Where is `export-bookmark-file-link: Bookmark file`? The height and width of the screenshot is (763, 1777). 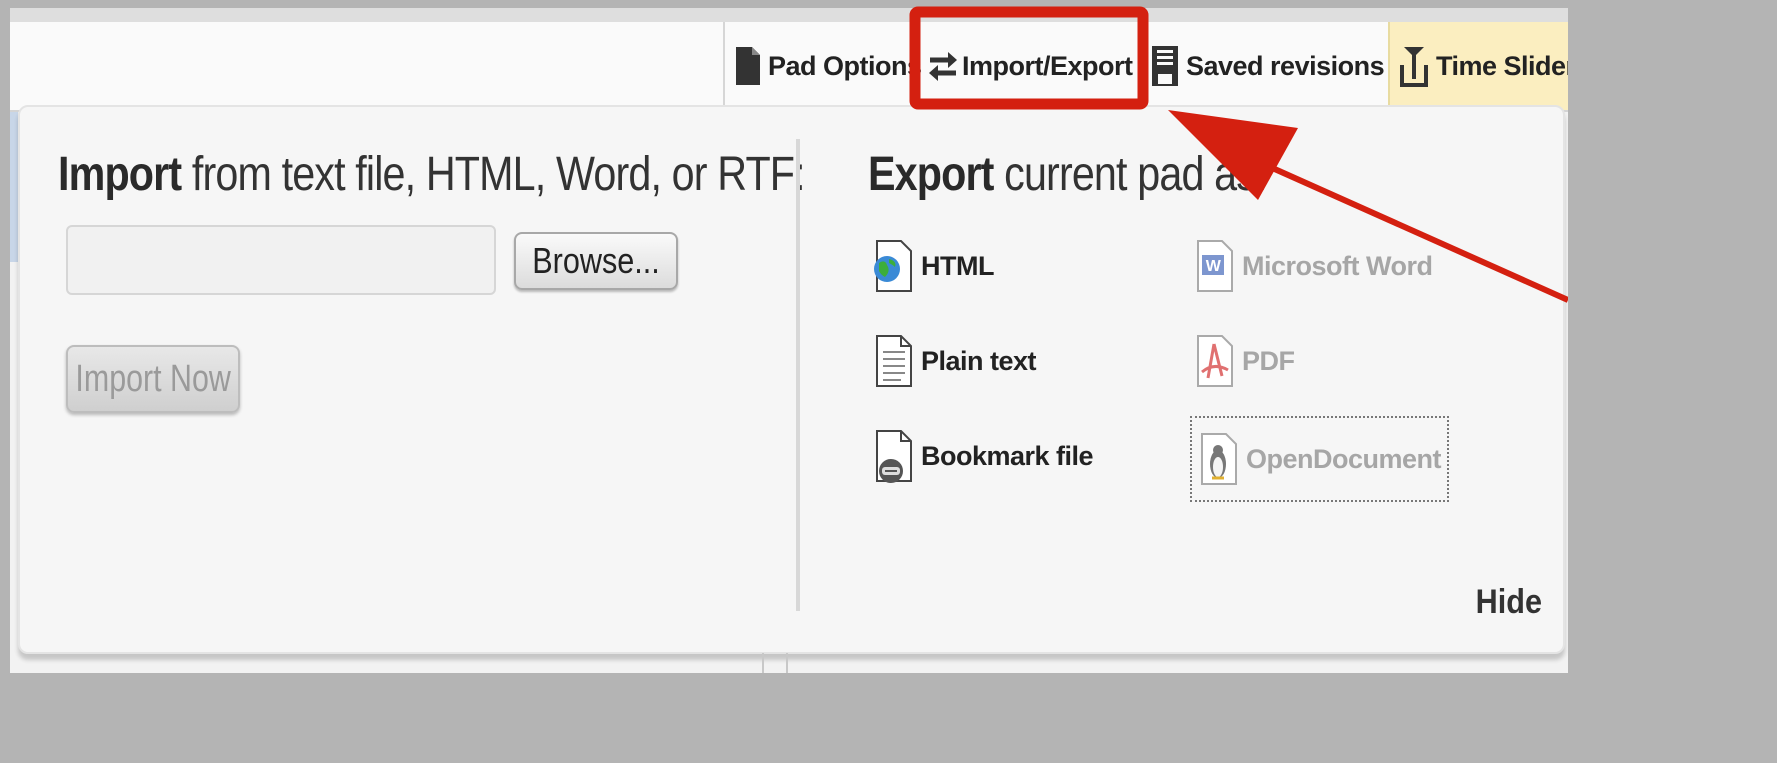
export-bookmark-file-link: Bookmark file is located at coordinates (983, 456).